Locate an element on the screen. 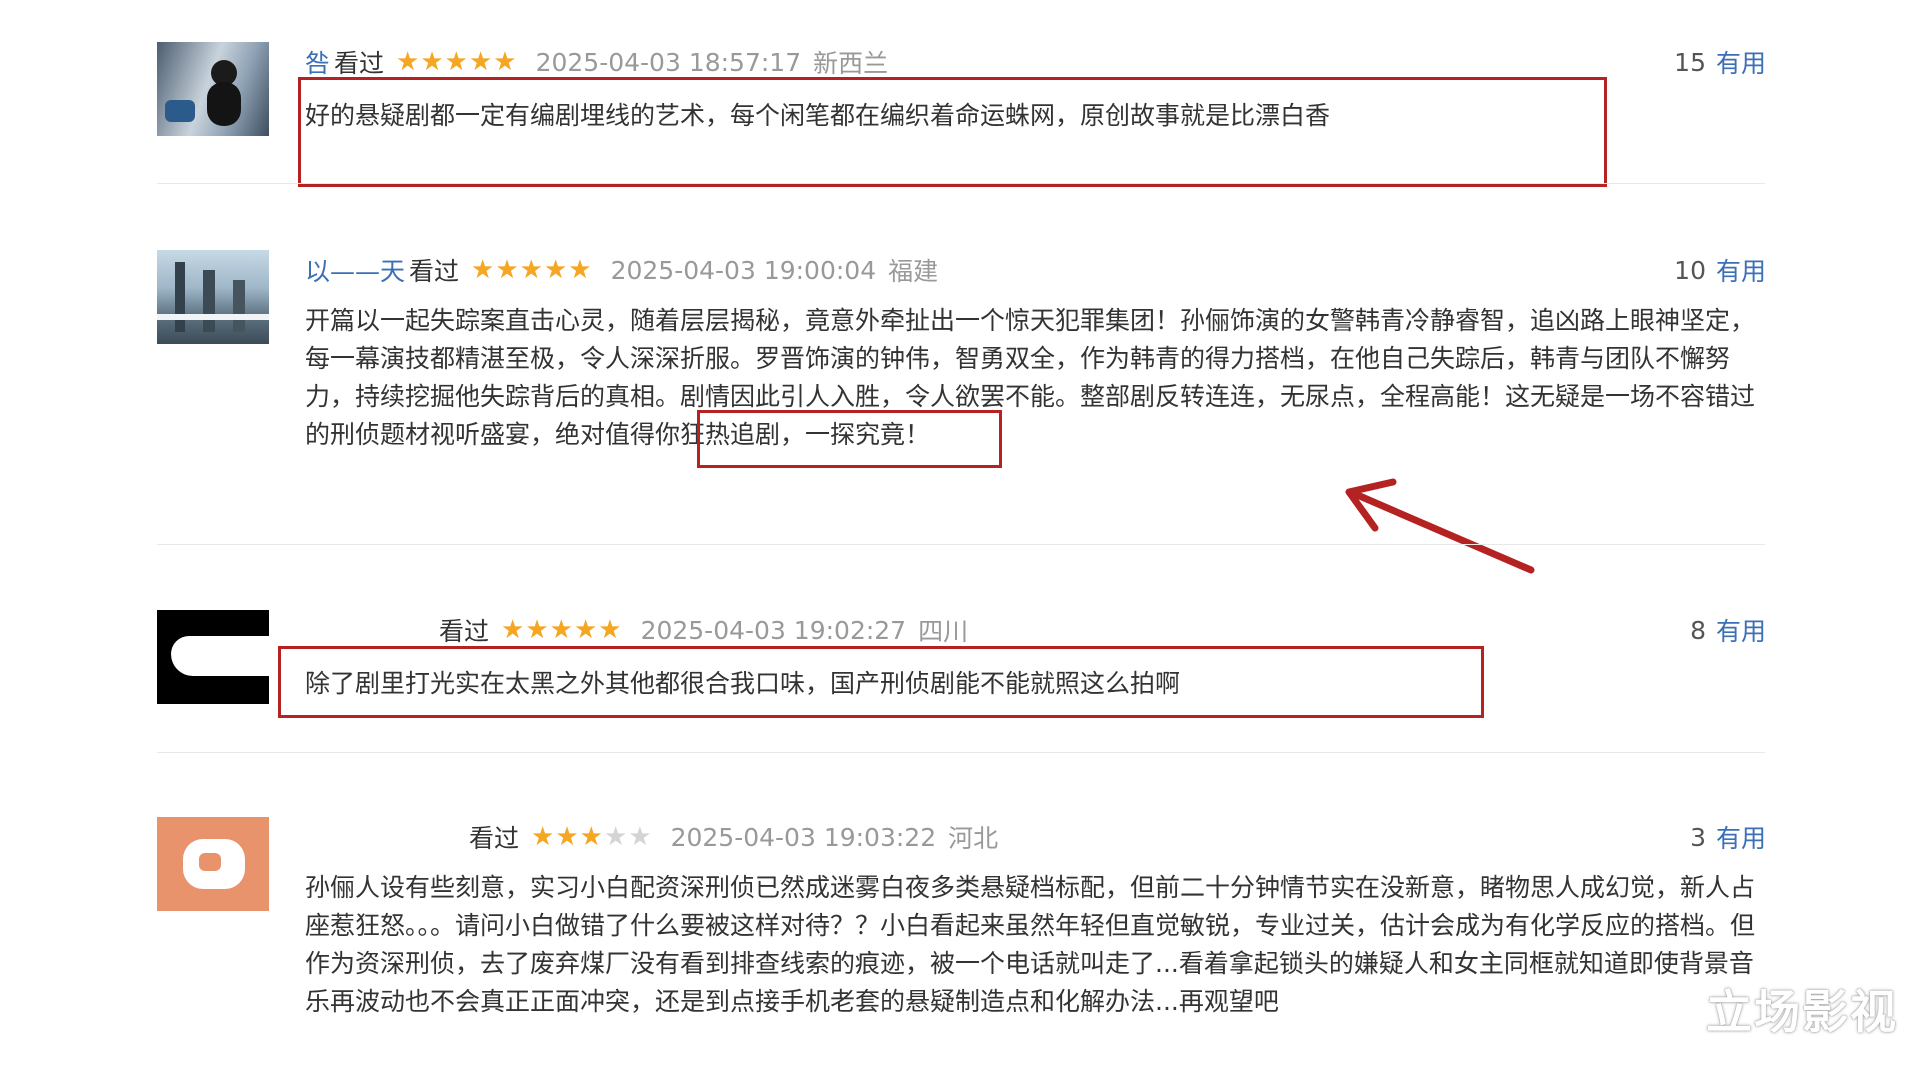 This screenshot has height=1080, width=1920. rating-stars-empty: ★★ is located at coordinates (628, 837).